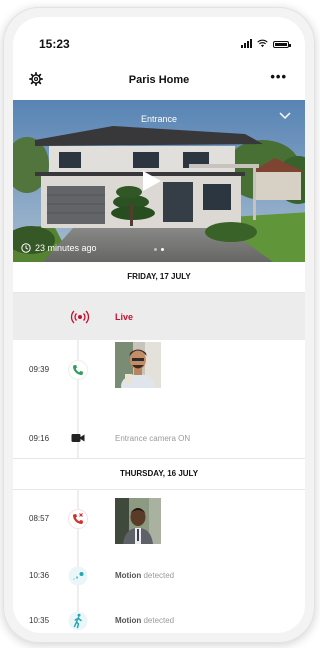 This screenshot has height=648, width=320. What do you see at coordinates (78, 370) in the screenshot?
I see `phone-answered-icon` at bounding box center [78, 370].